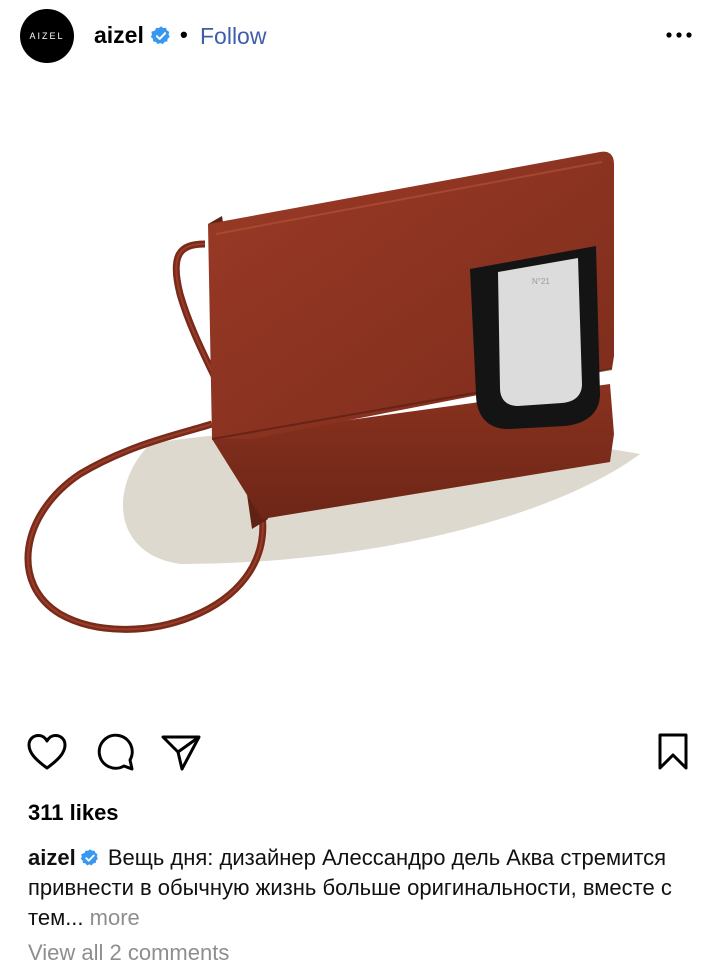 This screenshot has height=973, width=720. Describe the element at coordinates (181, 752) in the screenshot. I see `share-icon` at that location.